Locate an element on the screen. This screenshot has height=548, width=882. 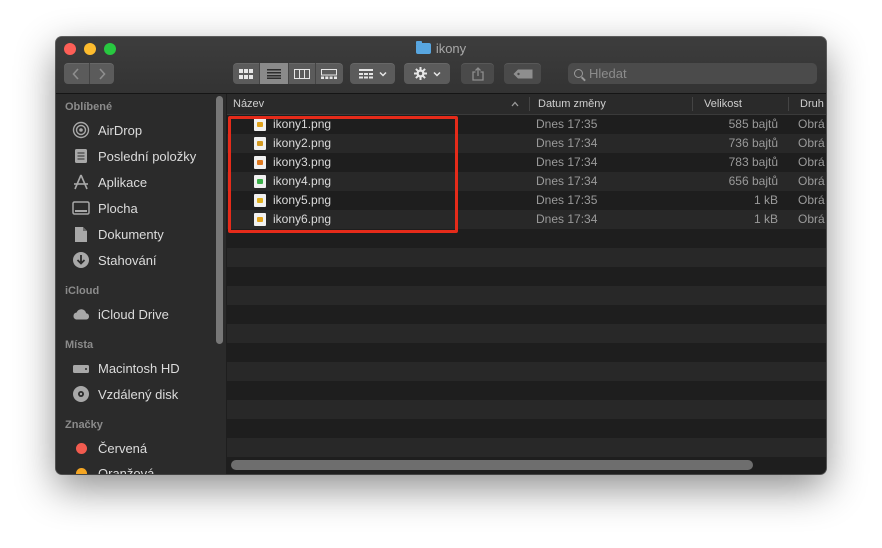
list-view-button is located at coordinates (274, 73).